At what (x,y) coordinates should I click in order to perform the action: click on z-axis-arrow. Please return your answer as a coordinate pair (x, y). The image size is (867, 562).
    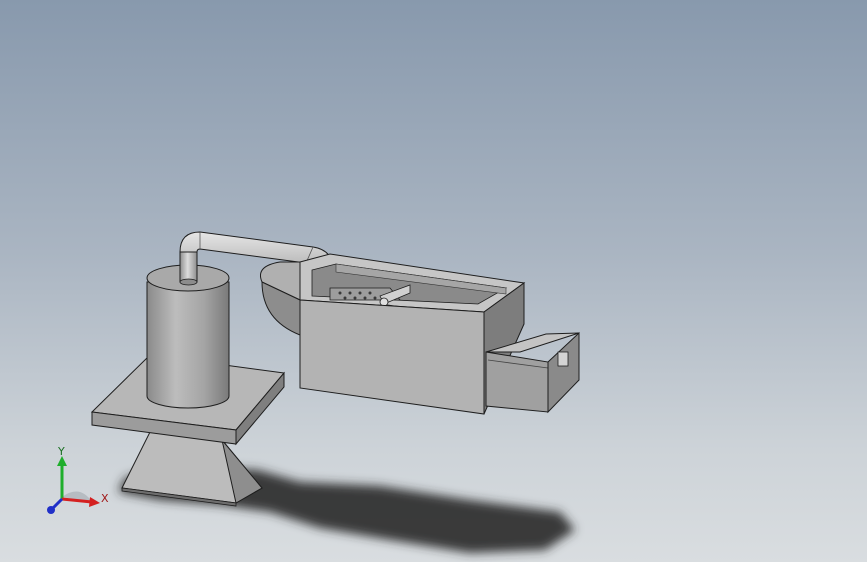
    Looking at the image, I should click on (51, 510).